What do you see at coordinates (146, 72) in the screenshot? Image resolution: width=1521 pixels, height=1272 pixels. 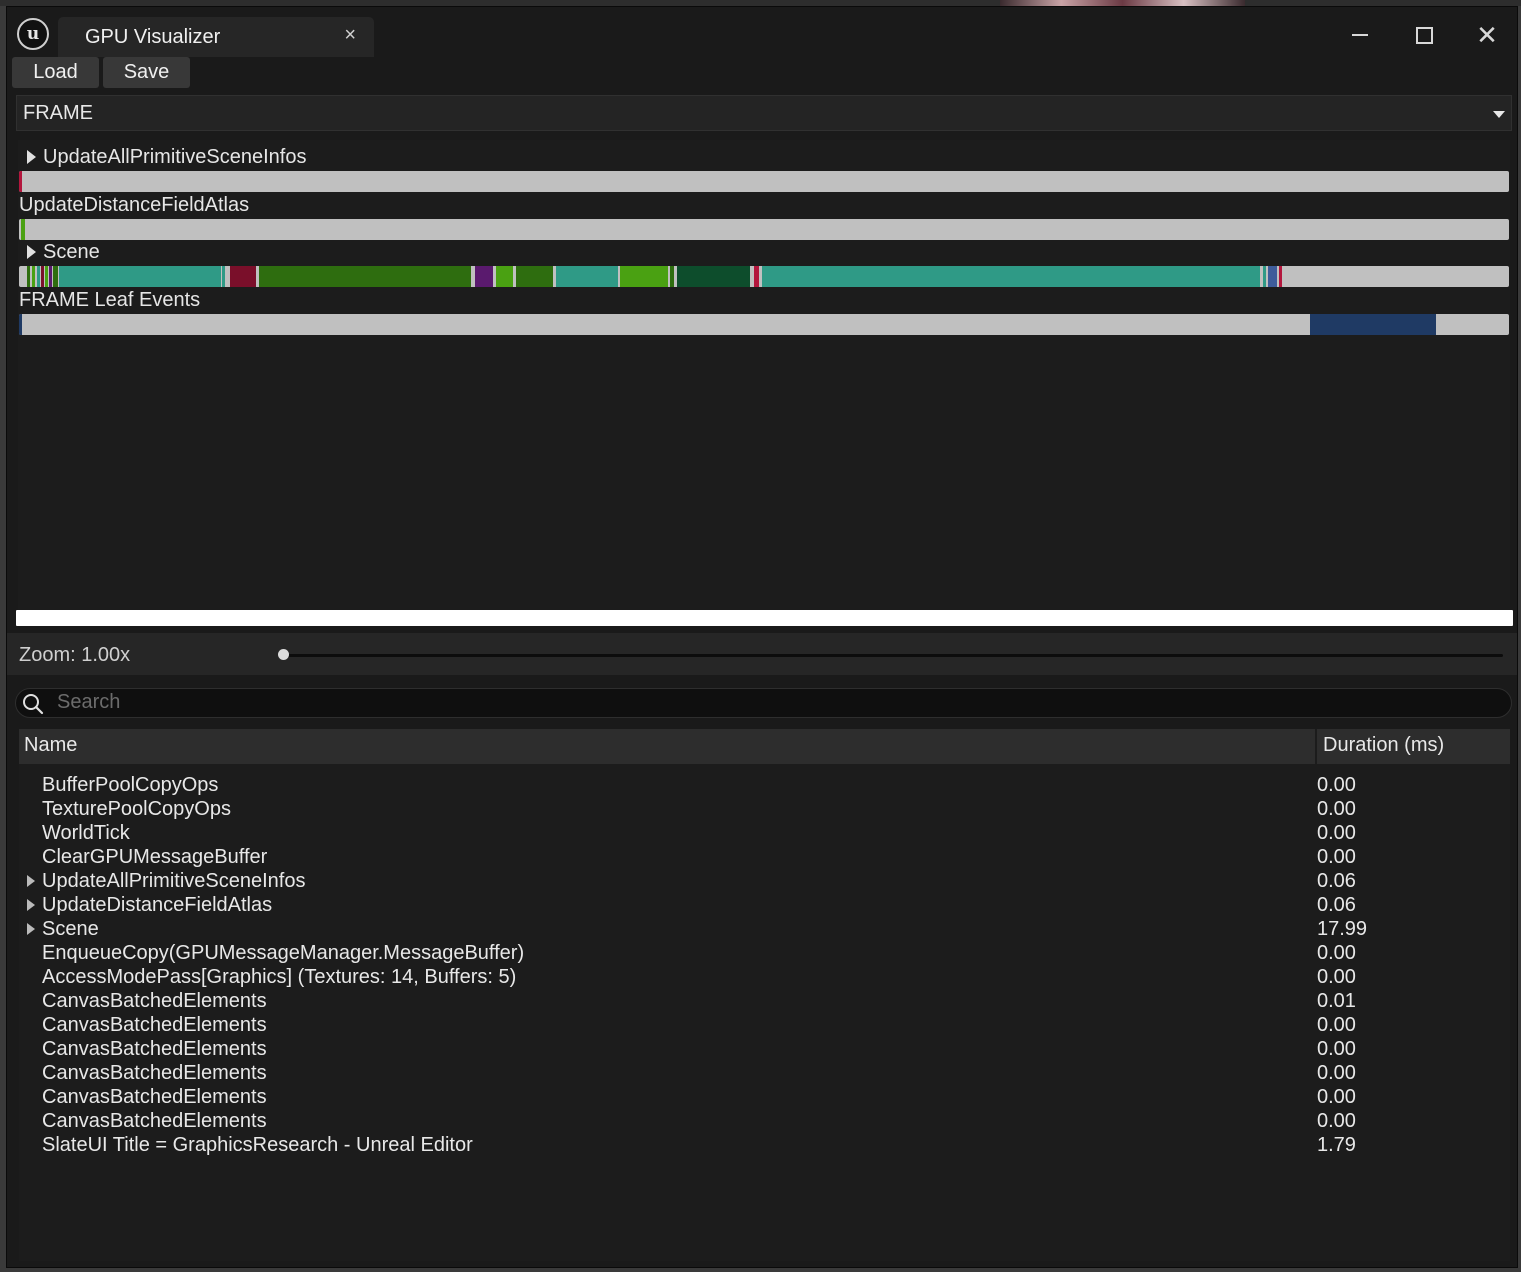 I see `save-button: Save` at bounding box center [146, 72].